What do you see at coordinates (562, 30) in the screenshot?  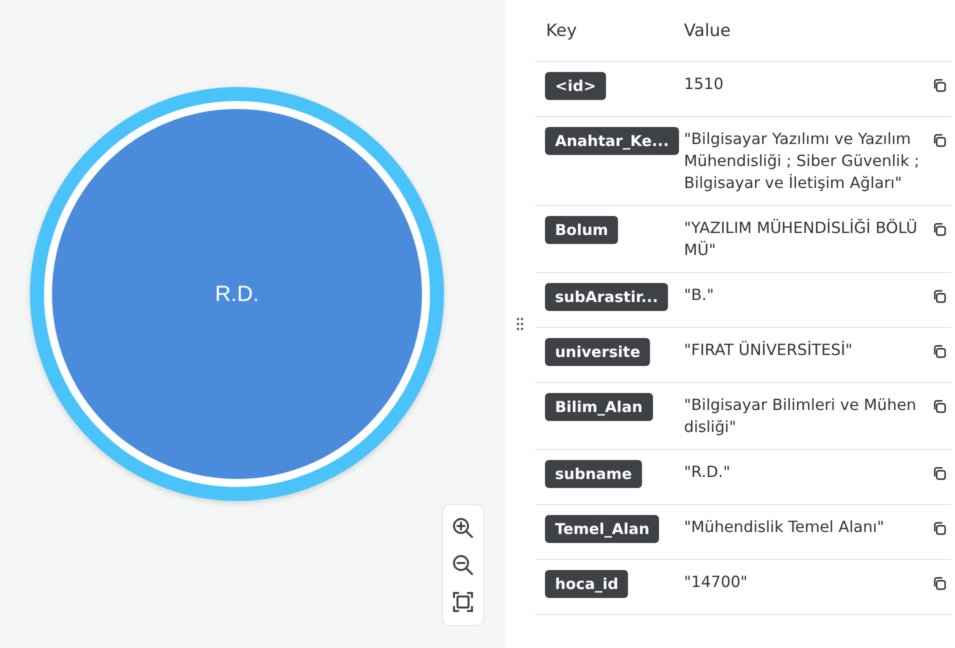 I see `column-header: Key` at bounding box center [562, 30].